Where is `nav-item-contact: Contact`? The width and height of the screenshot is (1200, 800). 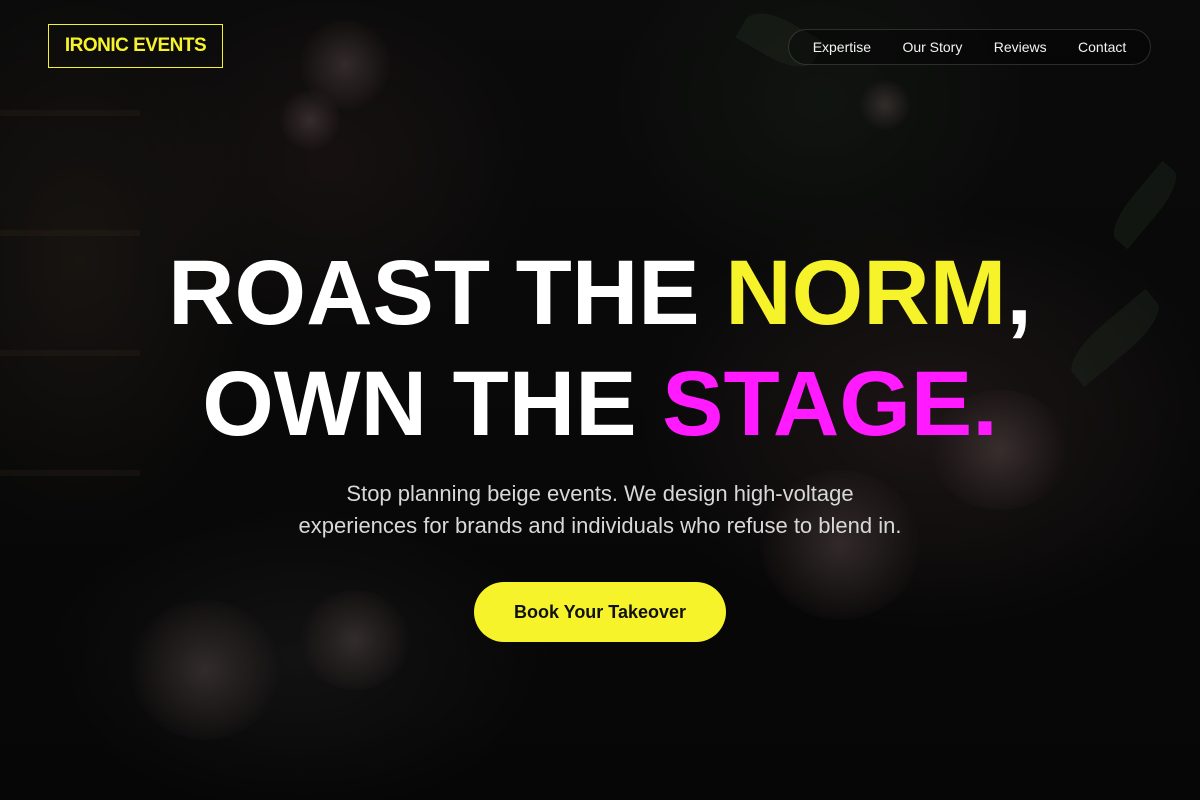 nav-item-contact: Contact is located at coordinates (1102, 47).